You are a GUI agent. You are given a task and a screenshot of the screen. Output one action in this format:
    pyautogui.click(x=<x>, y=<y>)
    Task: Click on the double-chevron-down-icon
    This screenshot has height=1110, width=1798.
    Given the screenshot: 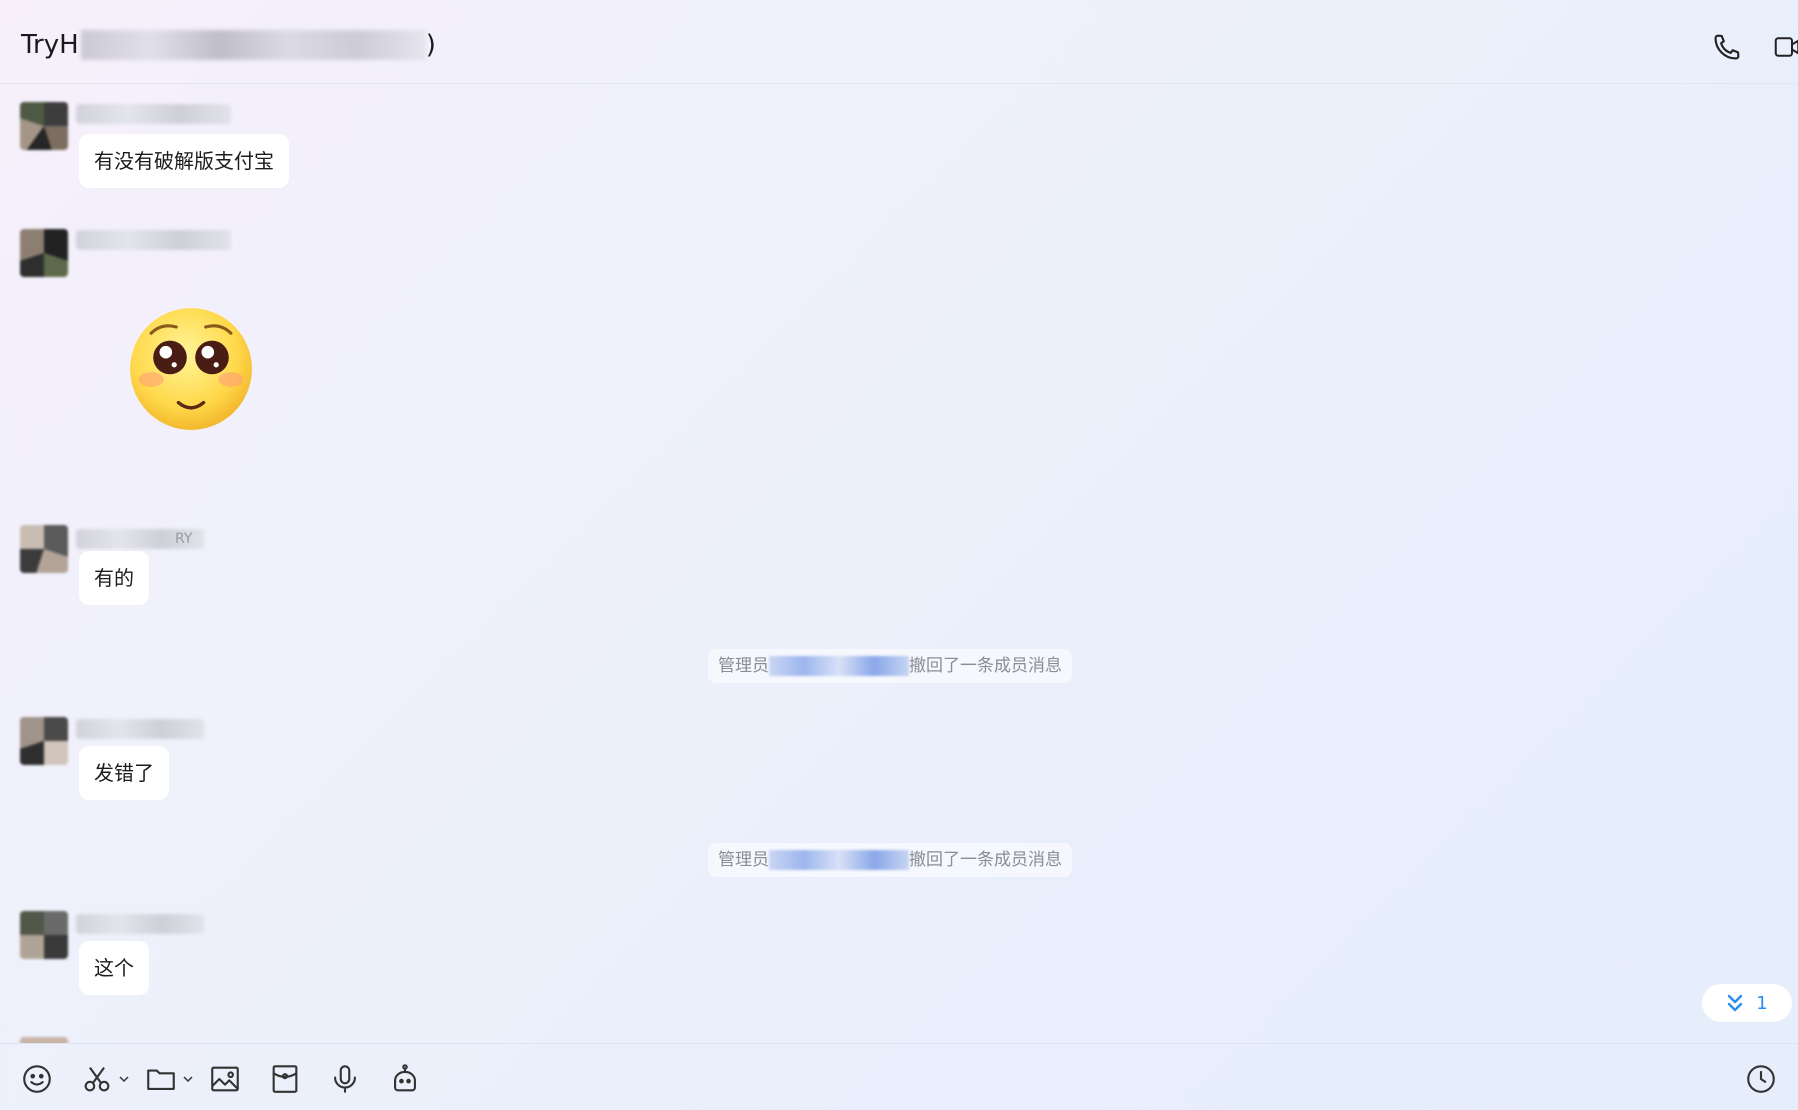 What is the action you would take?
    pyautogui.click(x=1735, y=1003)
    